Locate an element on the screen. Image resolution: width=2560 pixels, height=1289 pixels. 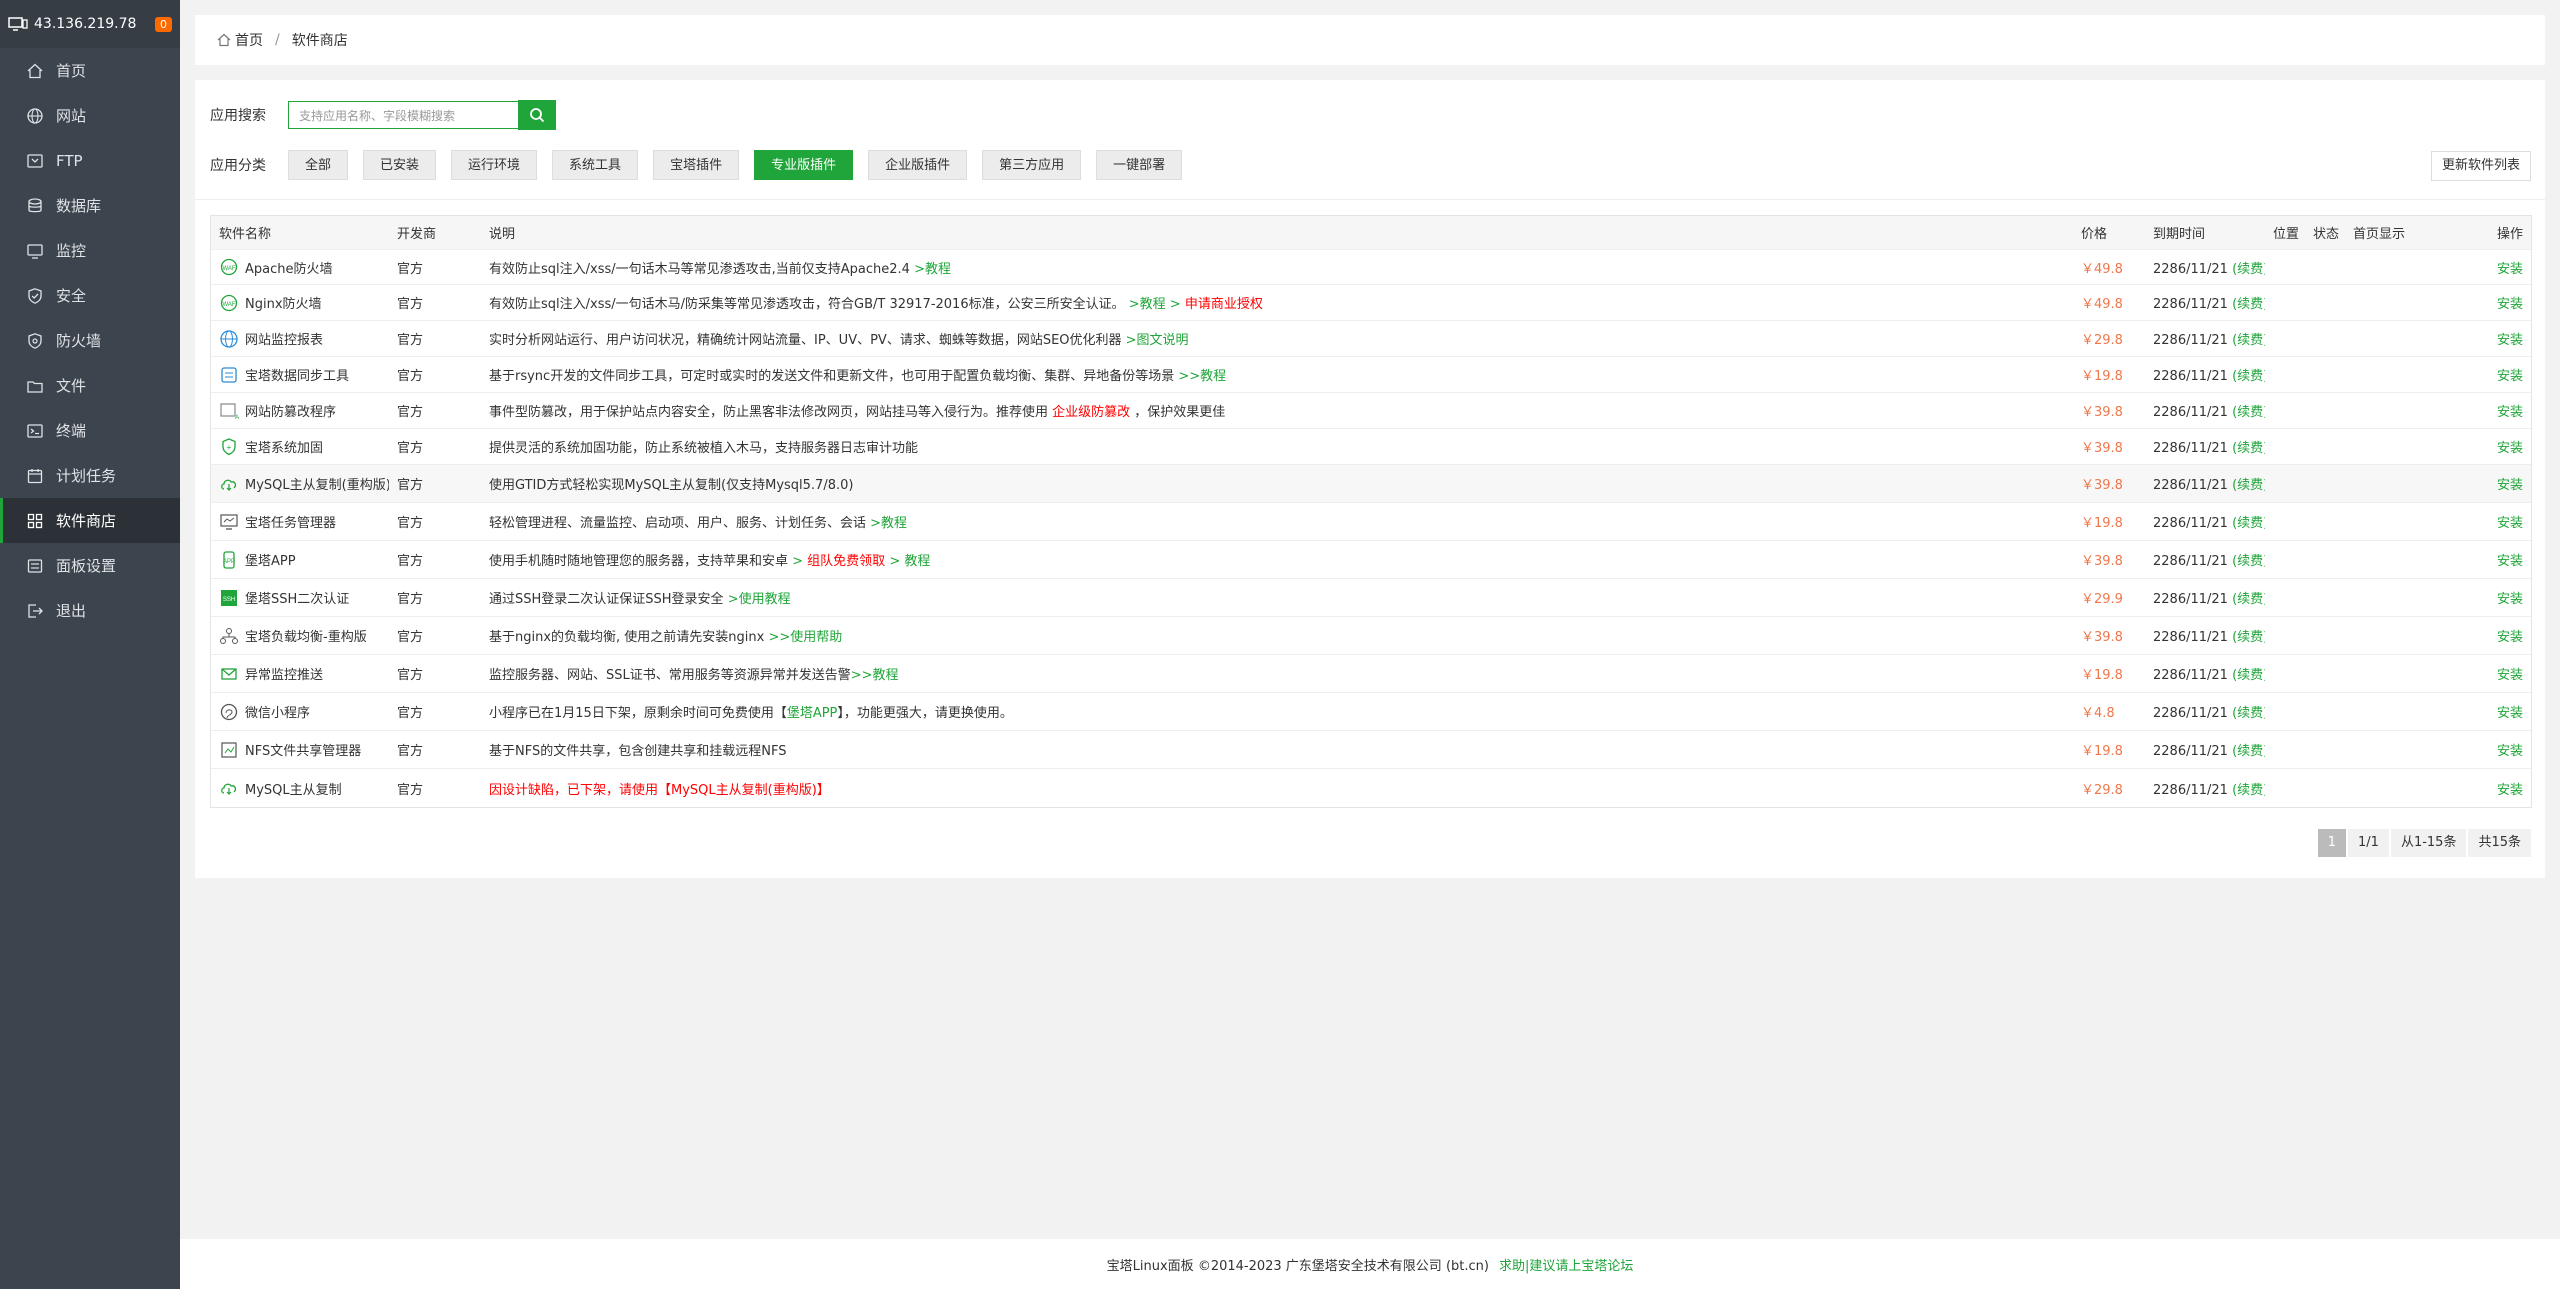
desc-link: >>使用帮助 is located at coordinates (805, 637).